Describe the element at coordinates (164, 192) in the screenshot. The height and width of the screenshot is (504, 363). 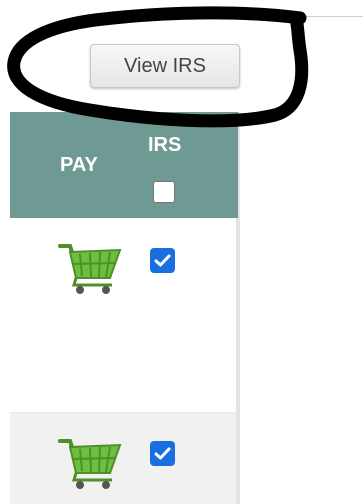
I see `select-all-irs-checkbox` at that location.